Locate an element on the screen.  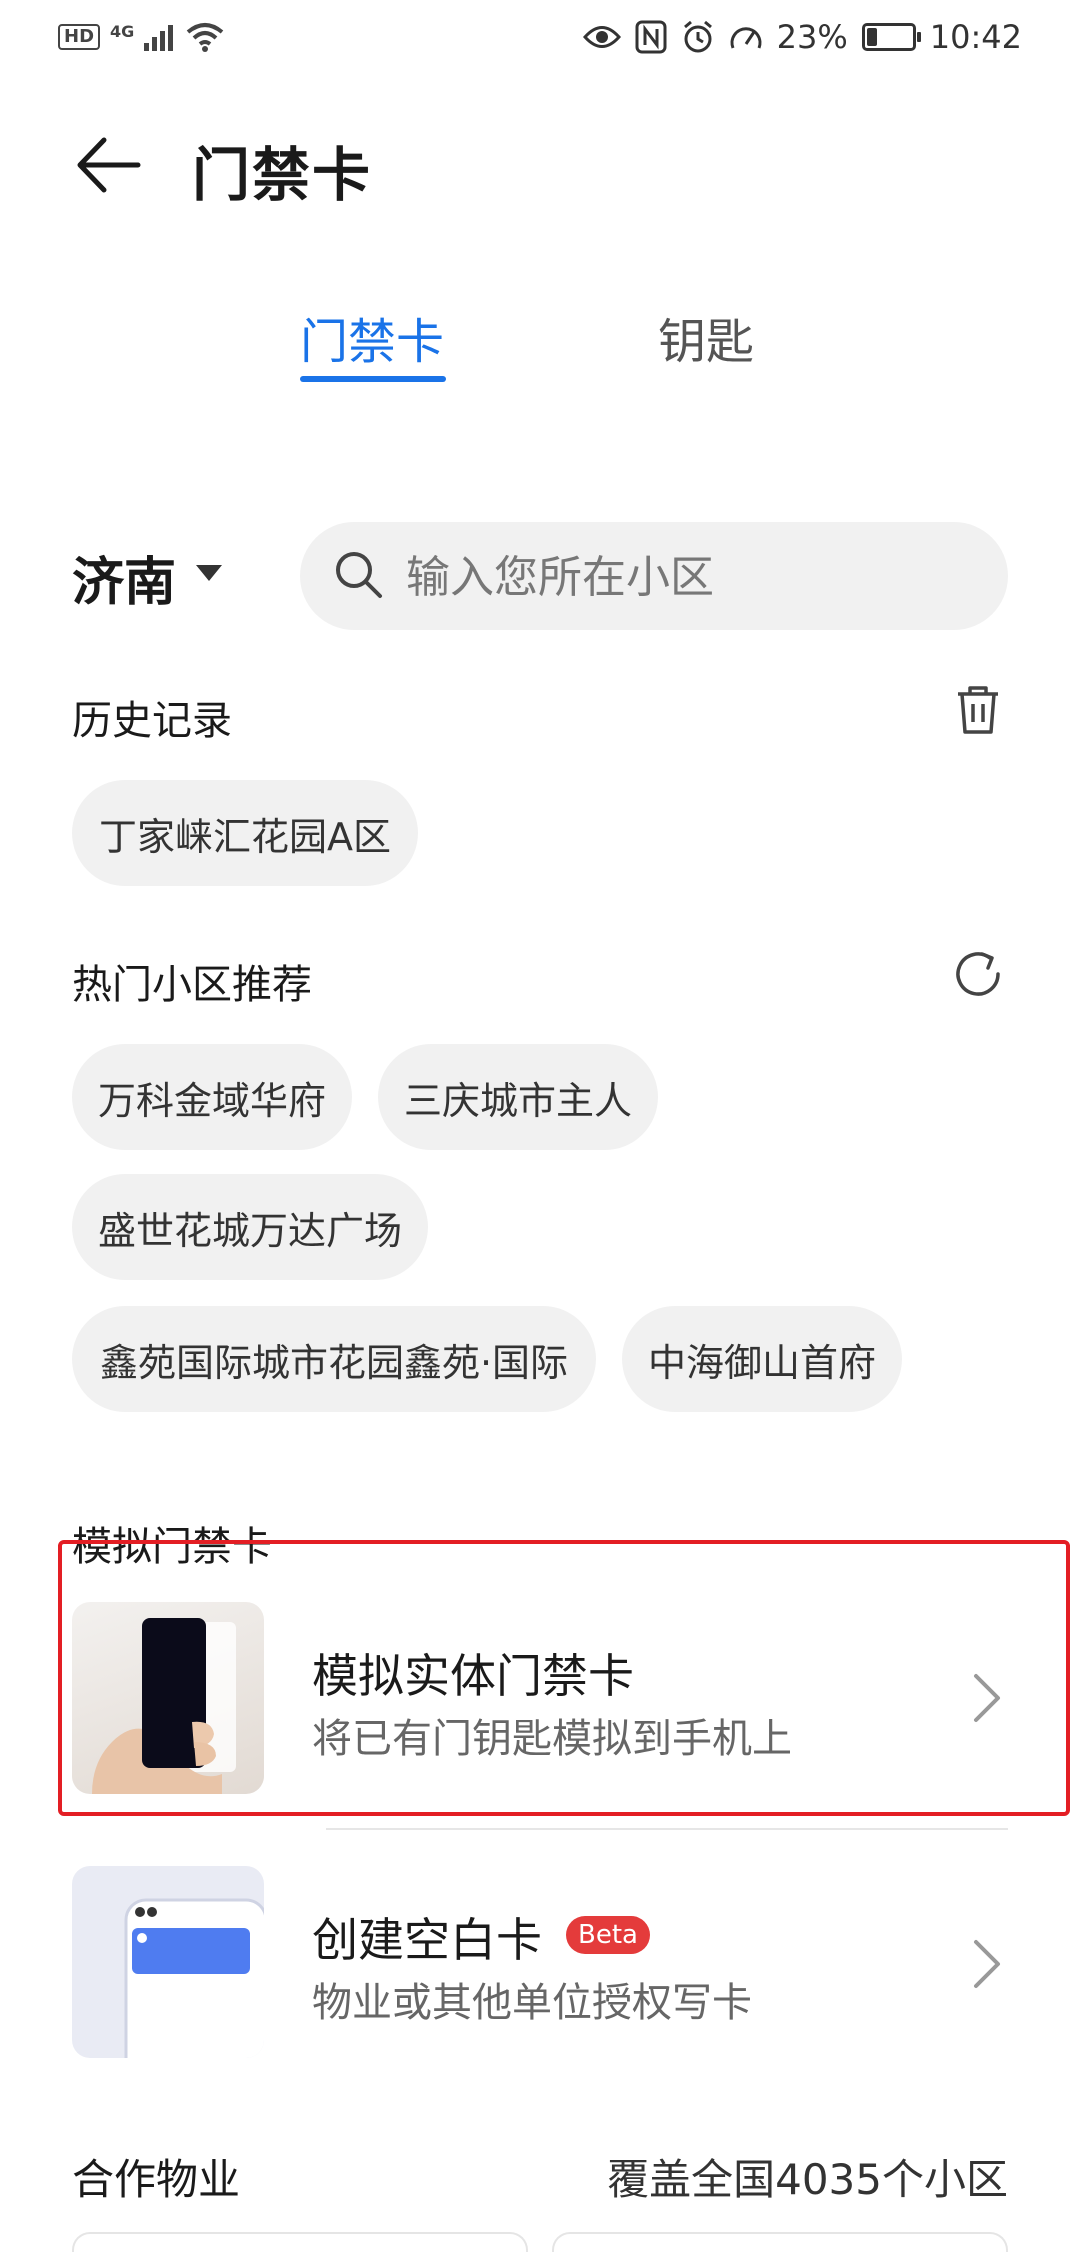
blank-card-illustration is located at coordinates (194, 1978).